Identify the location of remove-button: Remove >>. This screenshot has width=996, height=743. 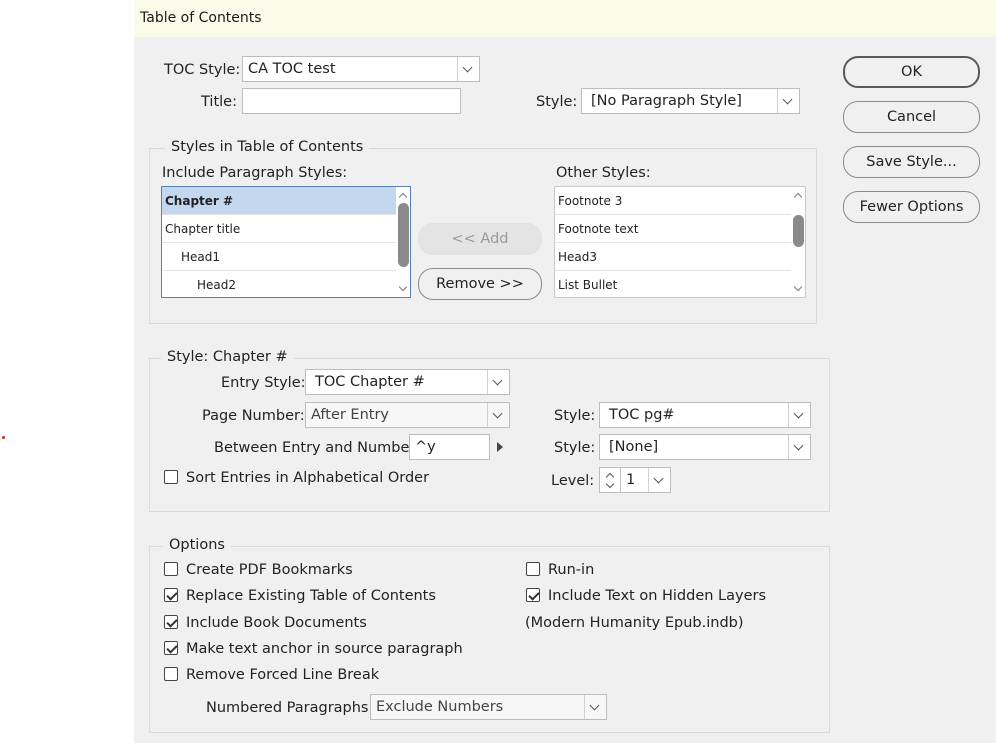
(480, 284).